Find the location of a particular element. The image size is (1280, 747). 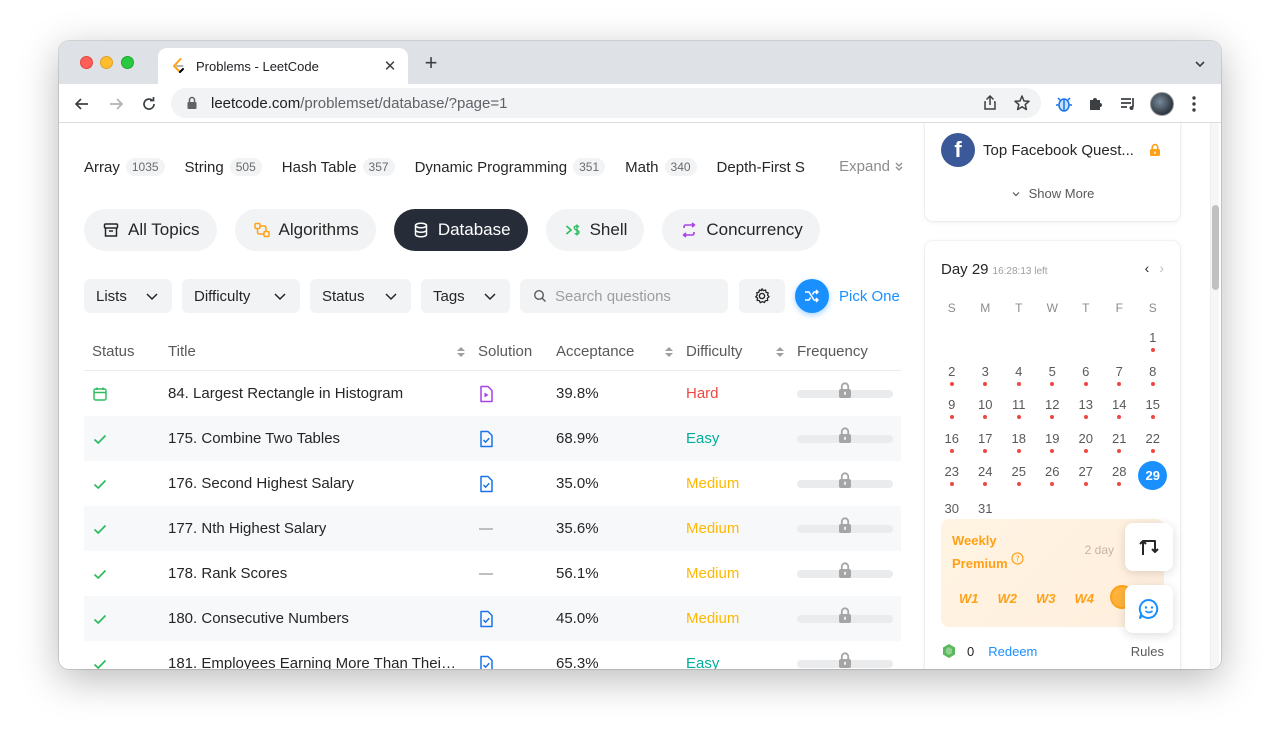

category-pill-shell: Shell is located at coordinates (595, 230).